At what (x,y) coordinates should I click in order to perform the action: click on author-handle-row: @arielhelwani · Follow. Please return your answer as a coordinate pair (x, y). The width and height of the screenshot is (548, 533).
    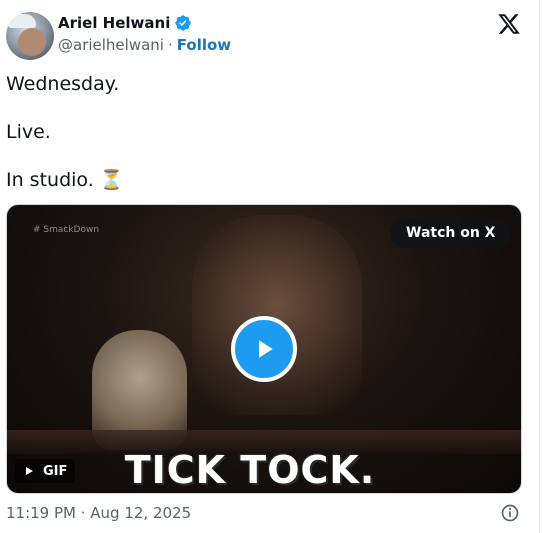
    Looking at the image, I should click on (144, 45).